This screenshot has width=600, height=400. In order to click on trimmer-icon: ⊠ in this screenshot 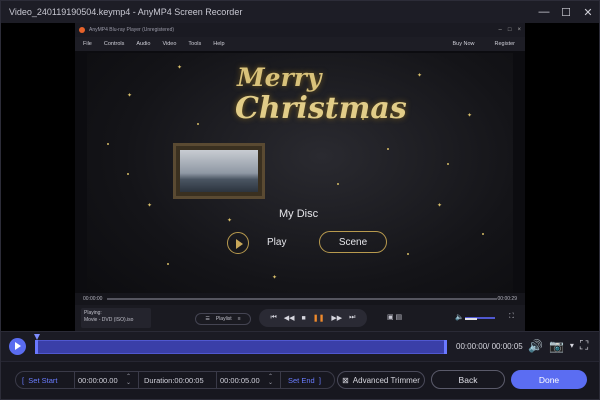, I will do `click(345, 380)`.